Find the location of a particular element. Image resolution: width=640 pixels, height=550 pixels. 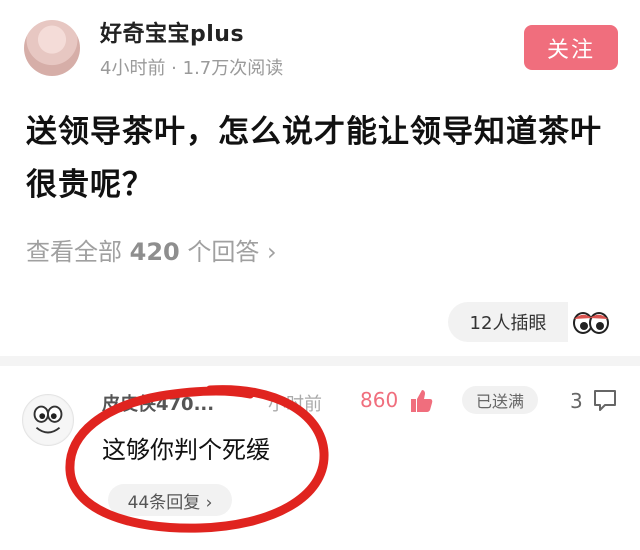

author-name: 好奇宝宝plus is located at coordinates (172, 32).